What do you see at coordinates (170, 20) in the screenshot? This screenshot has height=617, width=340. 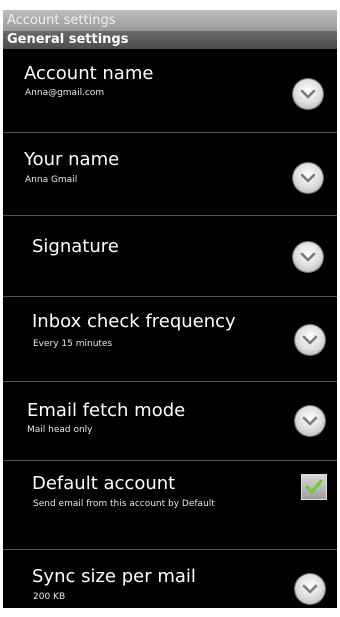 I see `title-bar: Account settings` at bounding box center [170, 20].